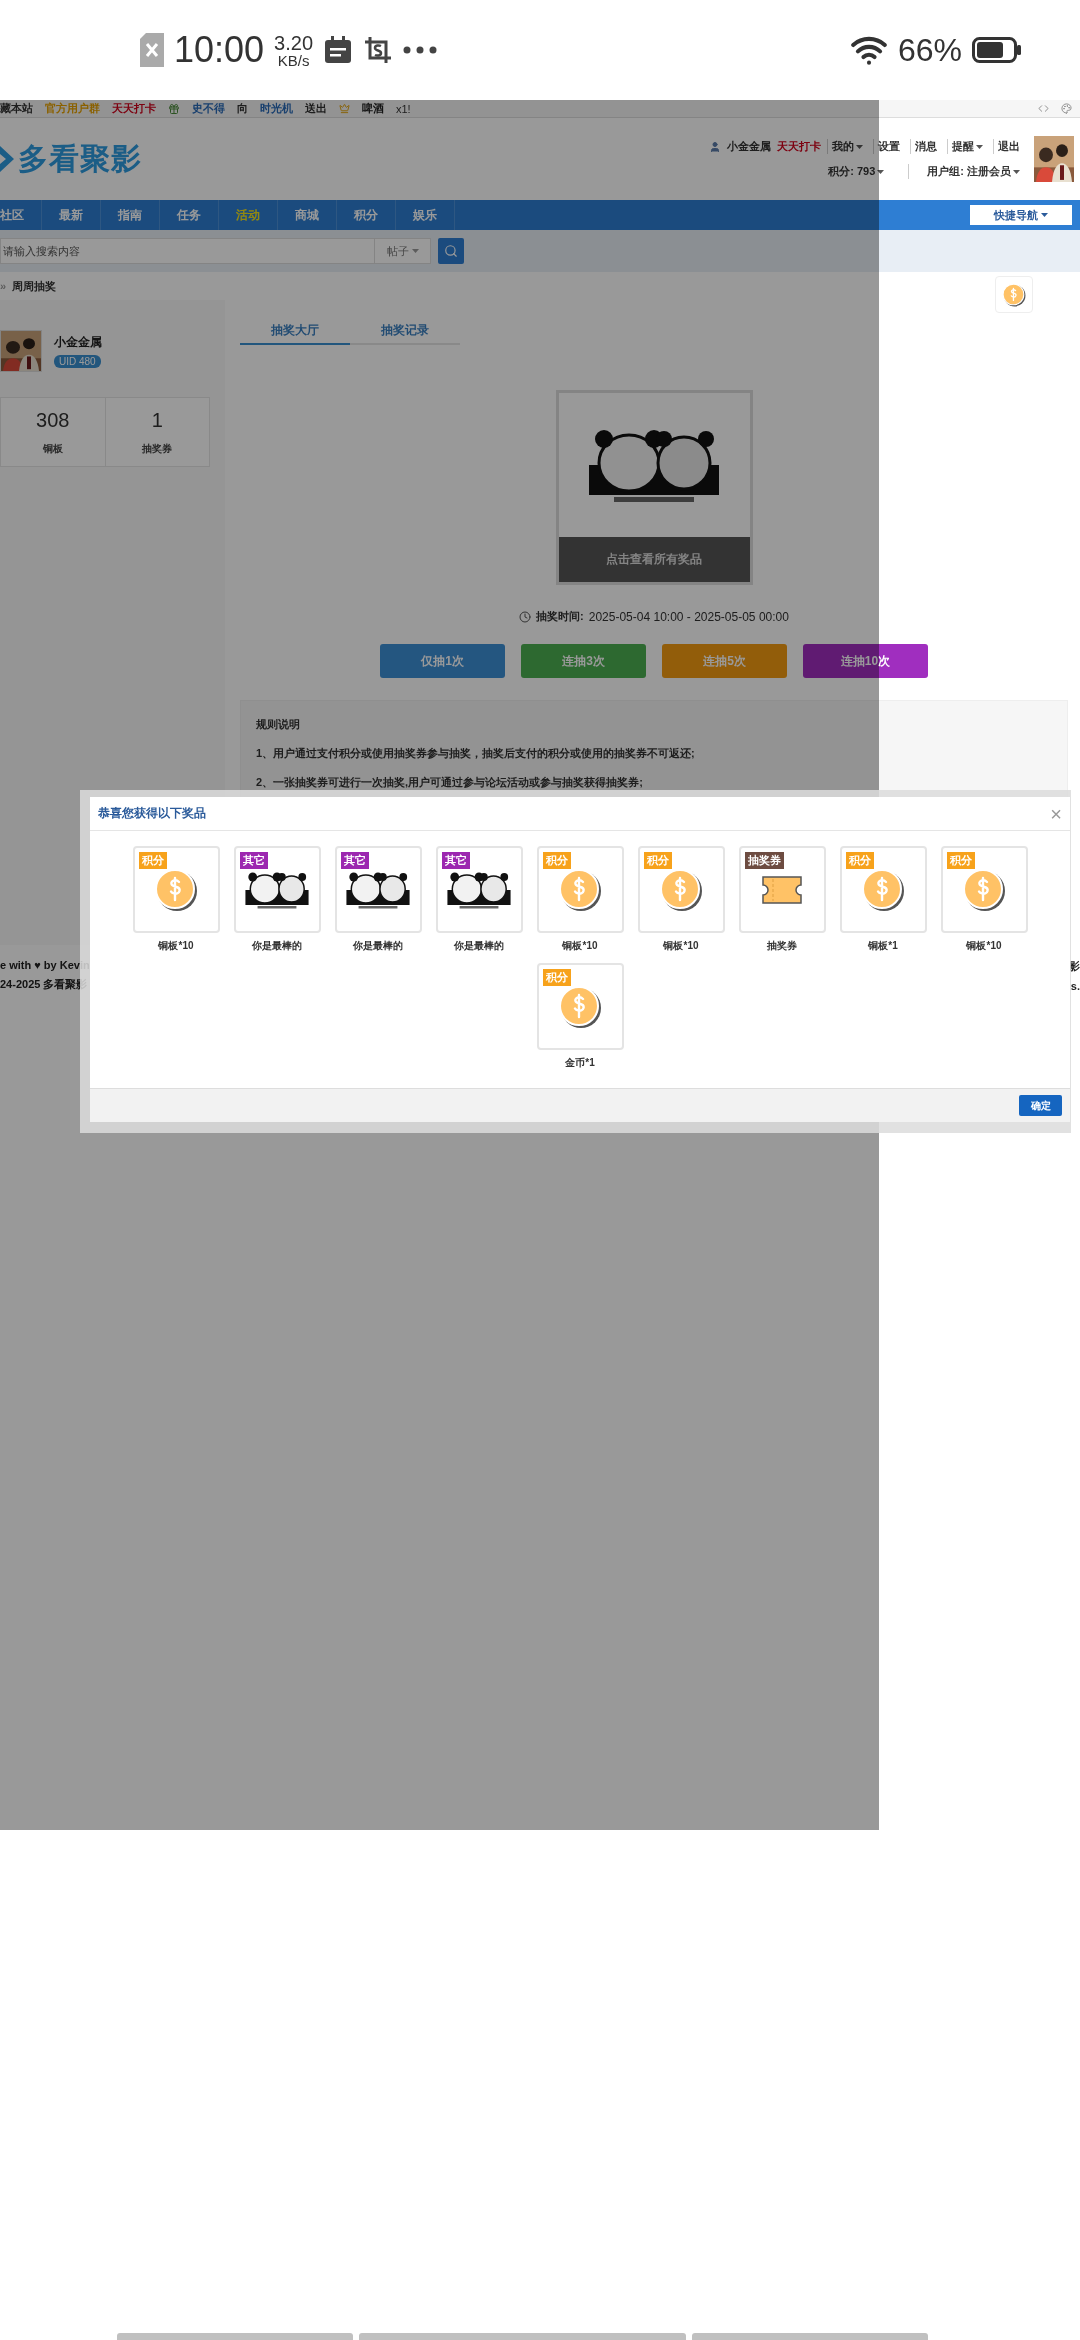 This screenshot has width=1080, height=2340. What do you see at coordinates (1040, 1105) in the screenshot?
I see `confirm-button: 确定` at bounding box center [1040, 1105].